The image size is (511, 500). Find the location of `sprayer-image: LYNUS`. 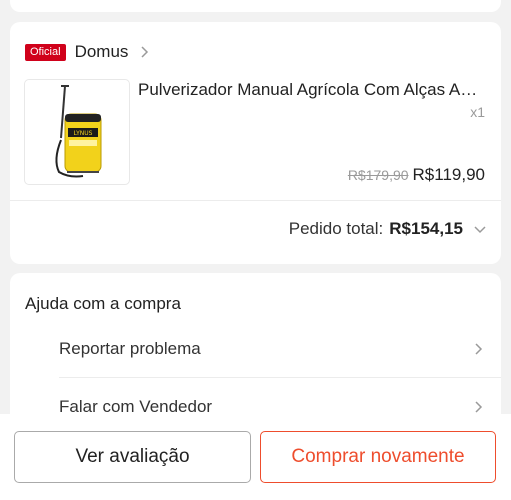

sprayer-image: LYNUS is located at coordinates (78, 131).